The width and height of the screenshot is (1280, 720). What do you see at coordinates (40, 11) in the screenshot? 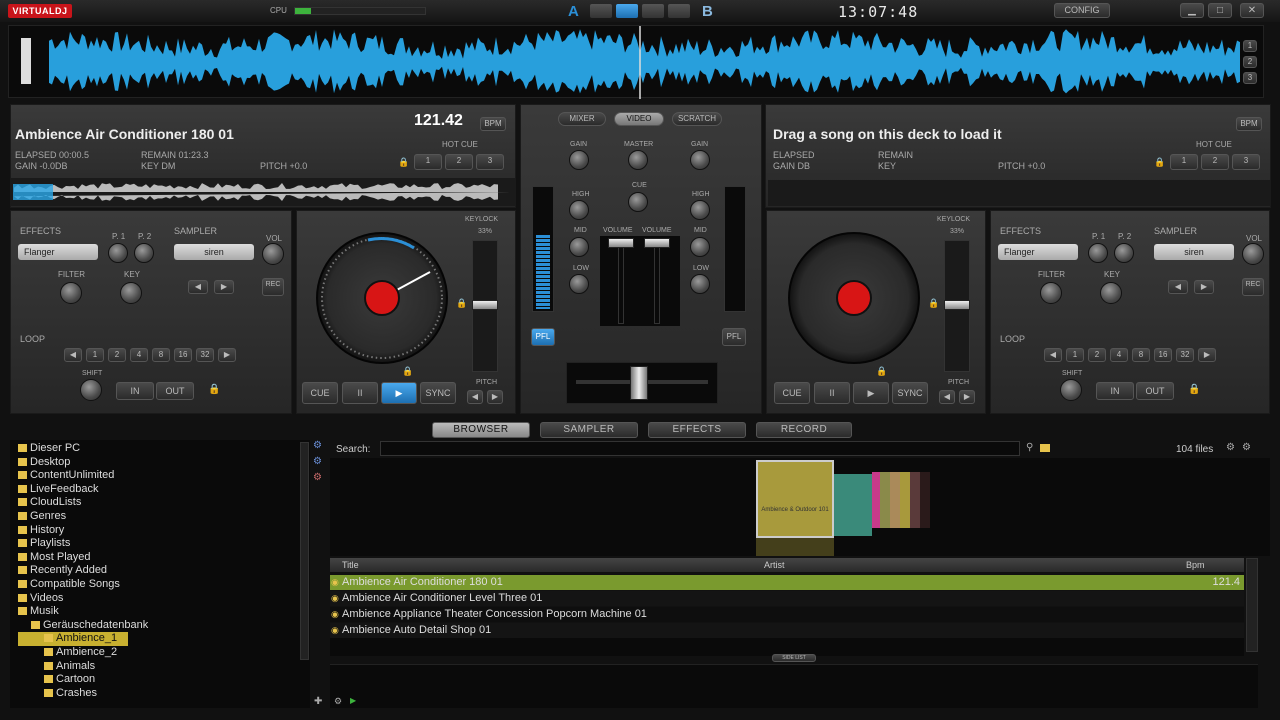
I see `app-logo: VIRTUALDJ` at bounding box center [40, 11].